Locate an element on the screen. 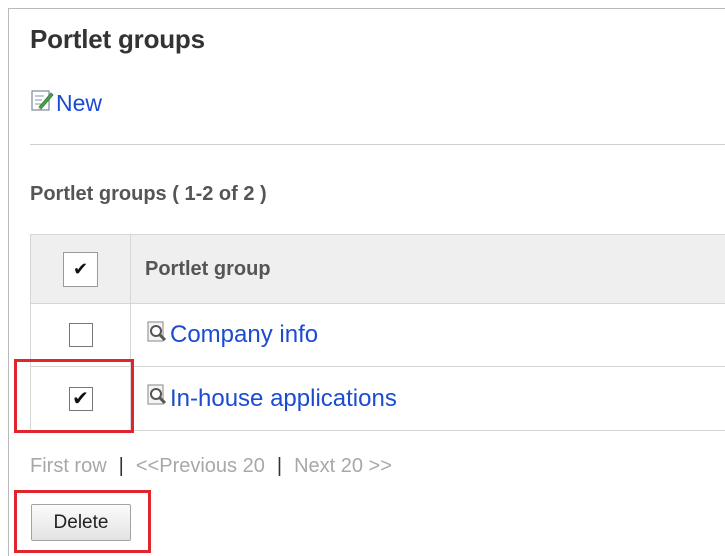 The image size is (725, 556). pager-next: Next 20 >> is located at coordinates (343, 466).